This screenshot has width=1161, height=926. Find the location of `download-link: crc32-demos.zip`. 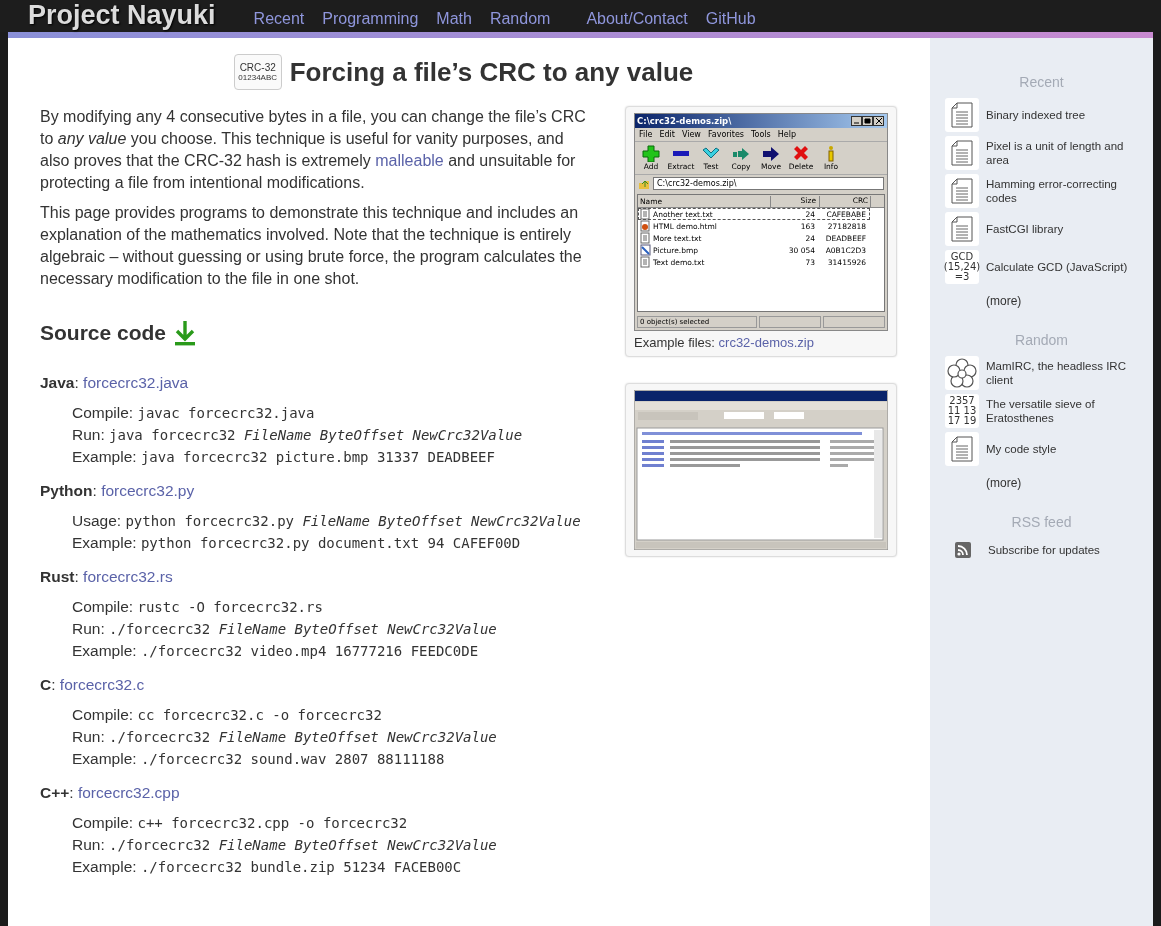

download-link: crc32-demos.zip is located at coordinates (766, 342).